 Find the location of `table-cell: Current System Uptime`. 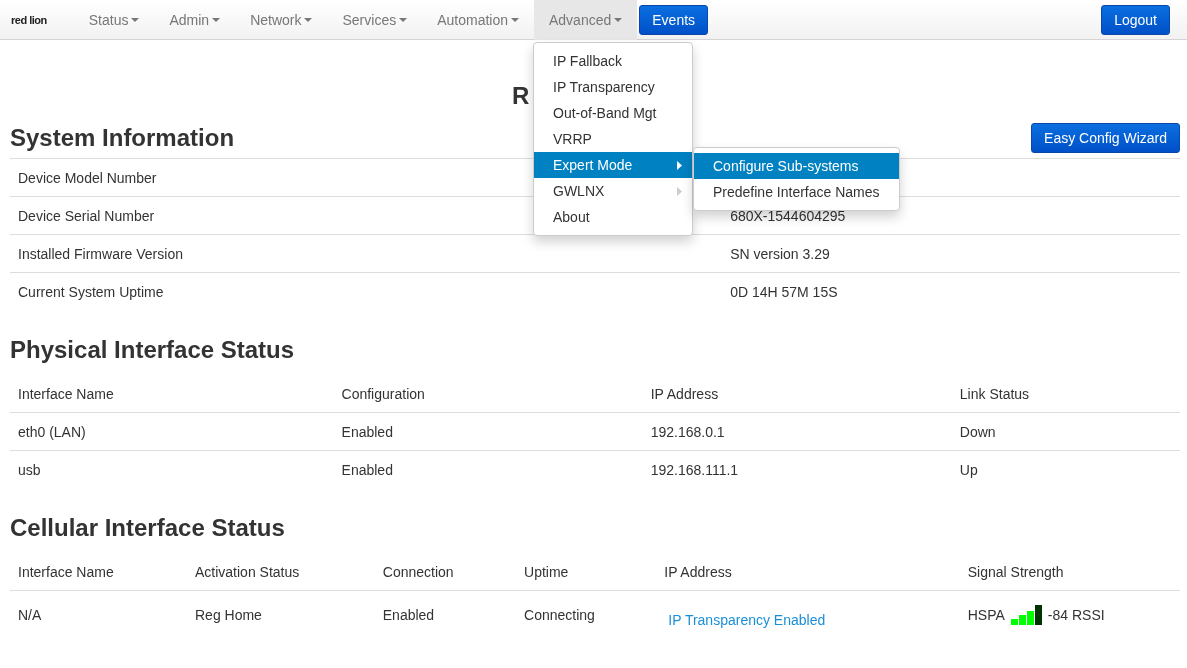

table-cell: Current System Uptime is located at coordinates (91, 291).